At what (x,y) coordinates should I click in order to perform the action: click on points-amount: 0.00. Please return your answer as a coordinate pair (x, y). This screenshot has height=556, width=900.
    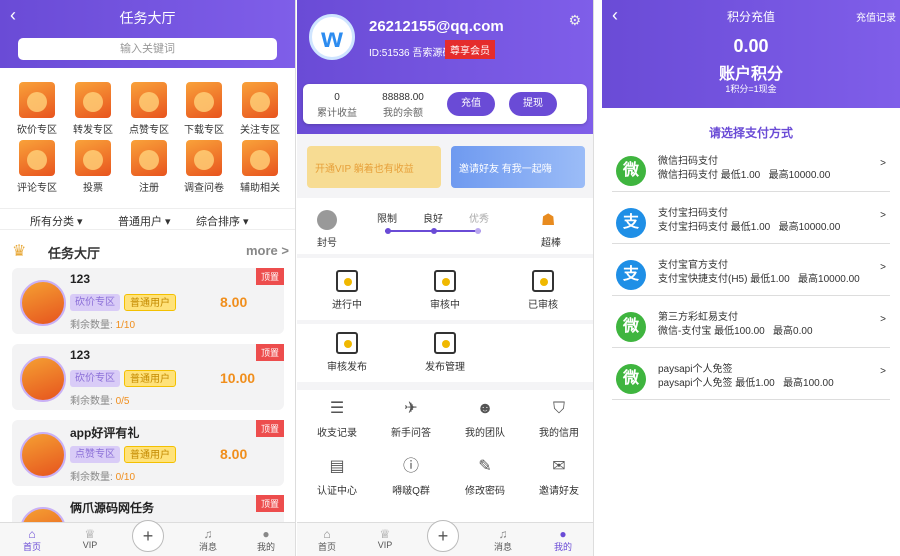
    Looking at the image, I should click on (751, 46).